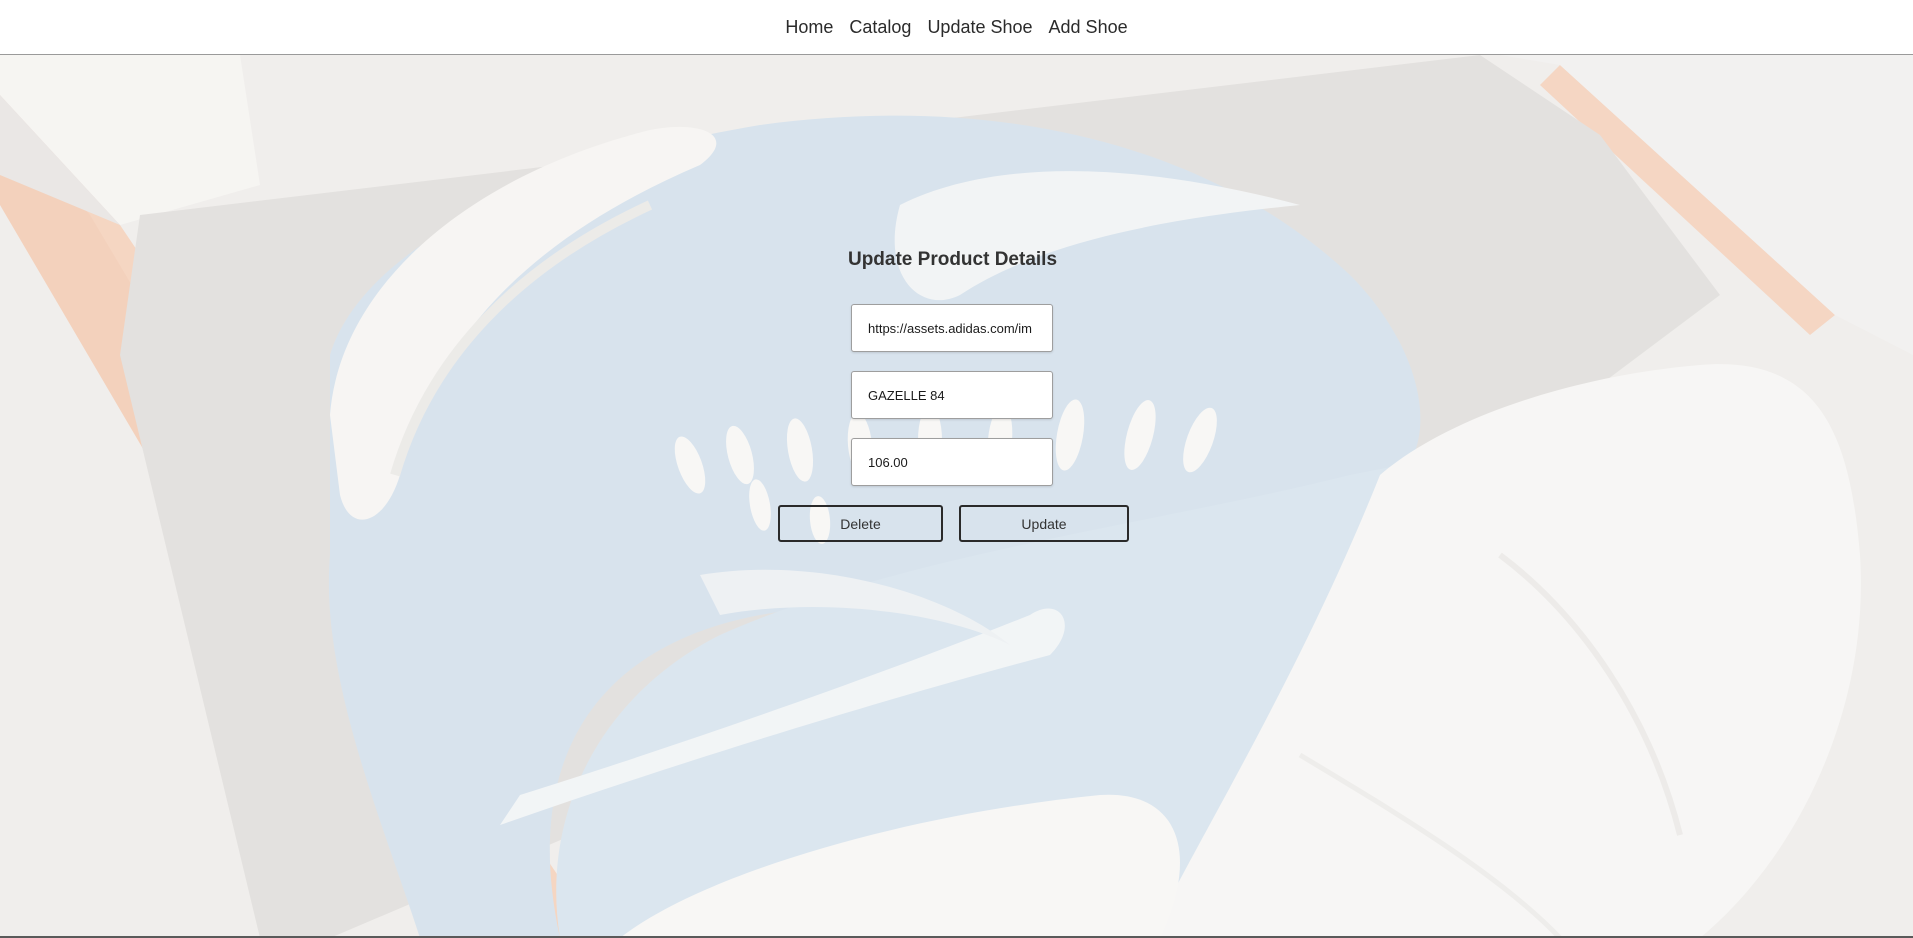 Image resolution: width=1913 pixels, height=938 pixels. Describe the element at coordinates (1088, 27) in the screenshot. I see `nav-add-shoe-link: Add Shoe` at that location.